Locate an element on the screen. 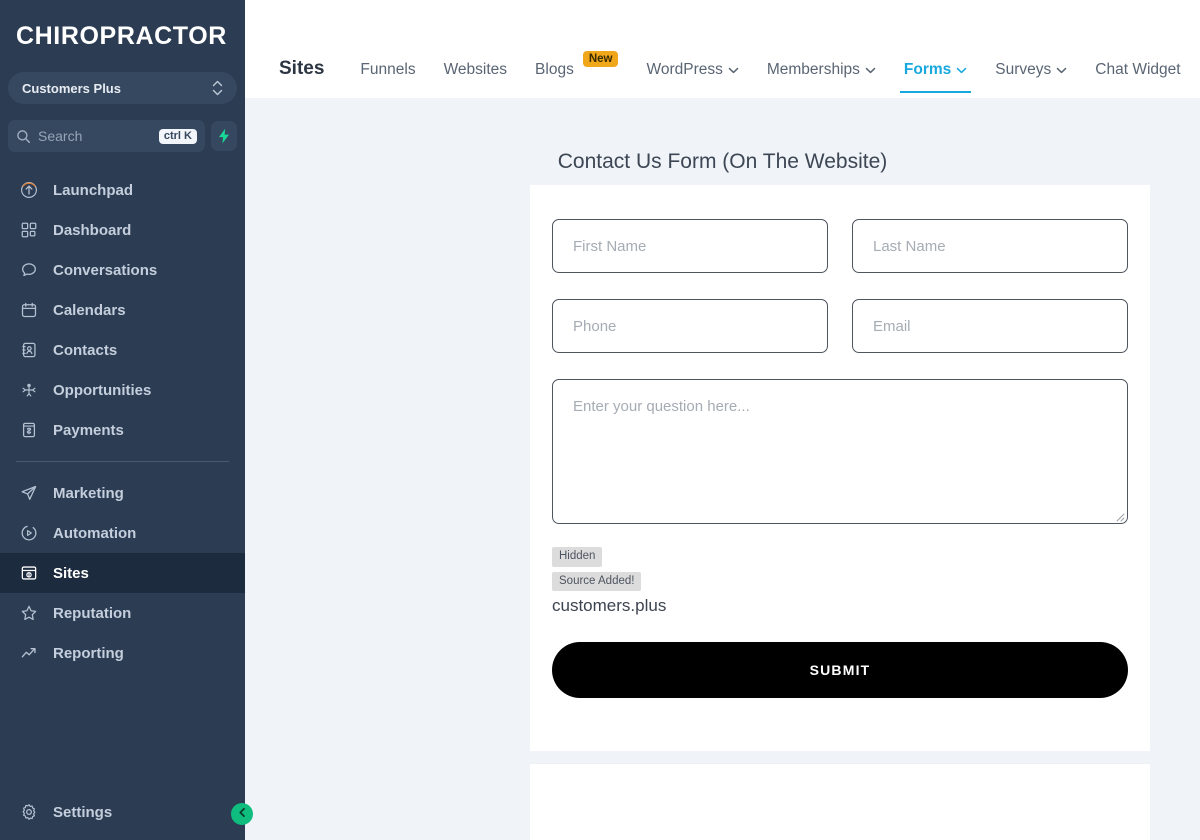 The width and height of the screenshot is (1200, 840). star-icon is located at coordinates (28, 613).